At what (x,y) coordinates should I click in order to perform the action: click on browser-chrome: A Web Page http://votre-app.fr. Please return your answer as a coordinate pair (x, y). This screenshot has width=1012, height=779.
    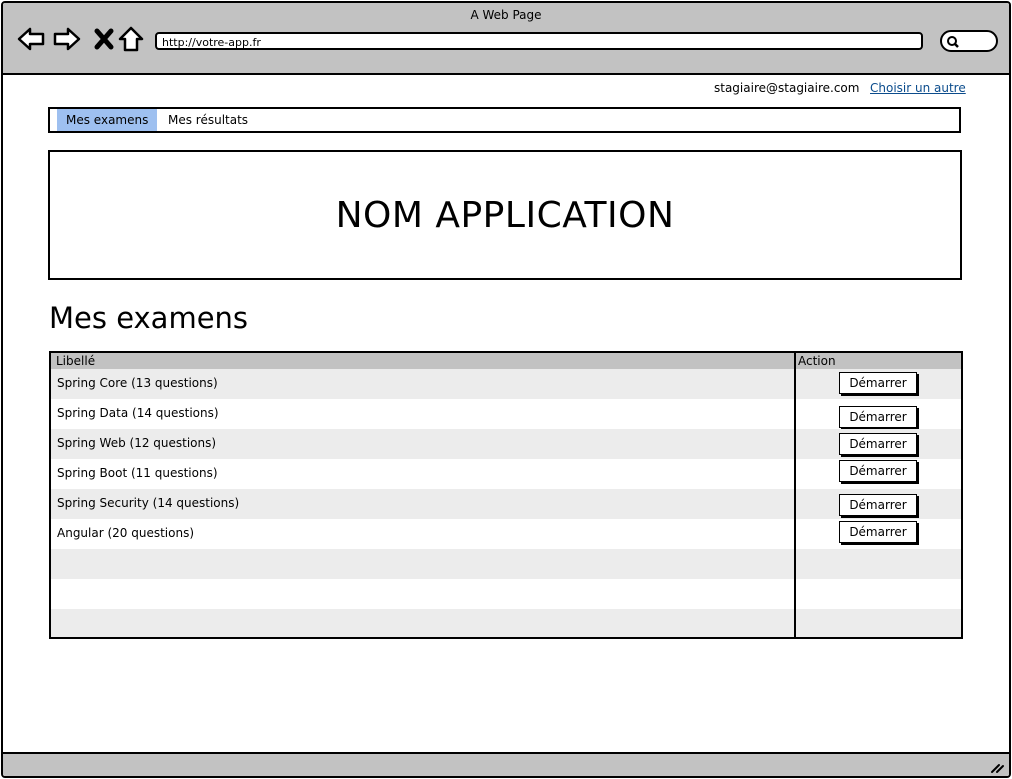
    Looking at the image, I should click on (506, 39).